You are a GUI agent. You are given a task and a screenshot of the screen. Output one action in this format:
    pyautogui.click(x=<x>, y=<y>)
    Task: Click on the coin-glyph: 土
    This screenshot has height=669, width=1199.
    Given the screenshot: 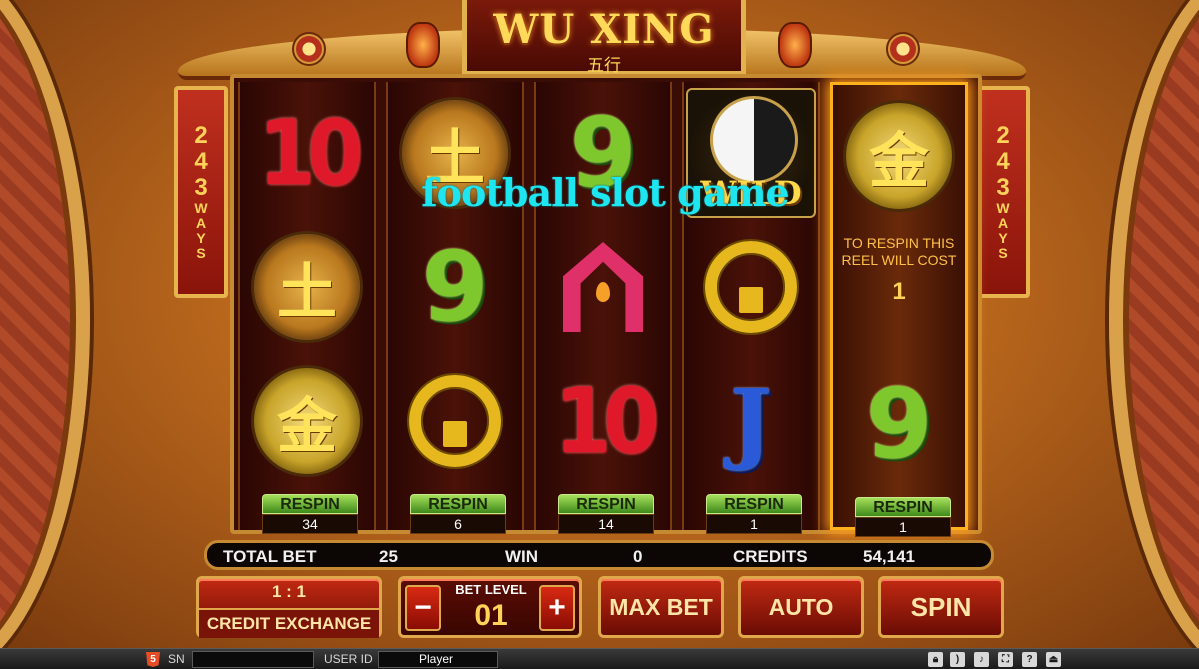 What is the action you would take?
    pyautogui.click(x=307, y=292)
    